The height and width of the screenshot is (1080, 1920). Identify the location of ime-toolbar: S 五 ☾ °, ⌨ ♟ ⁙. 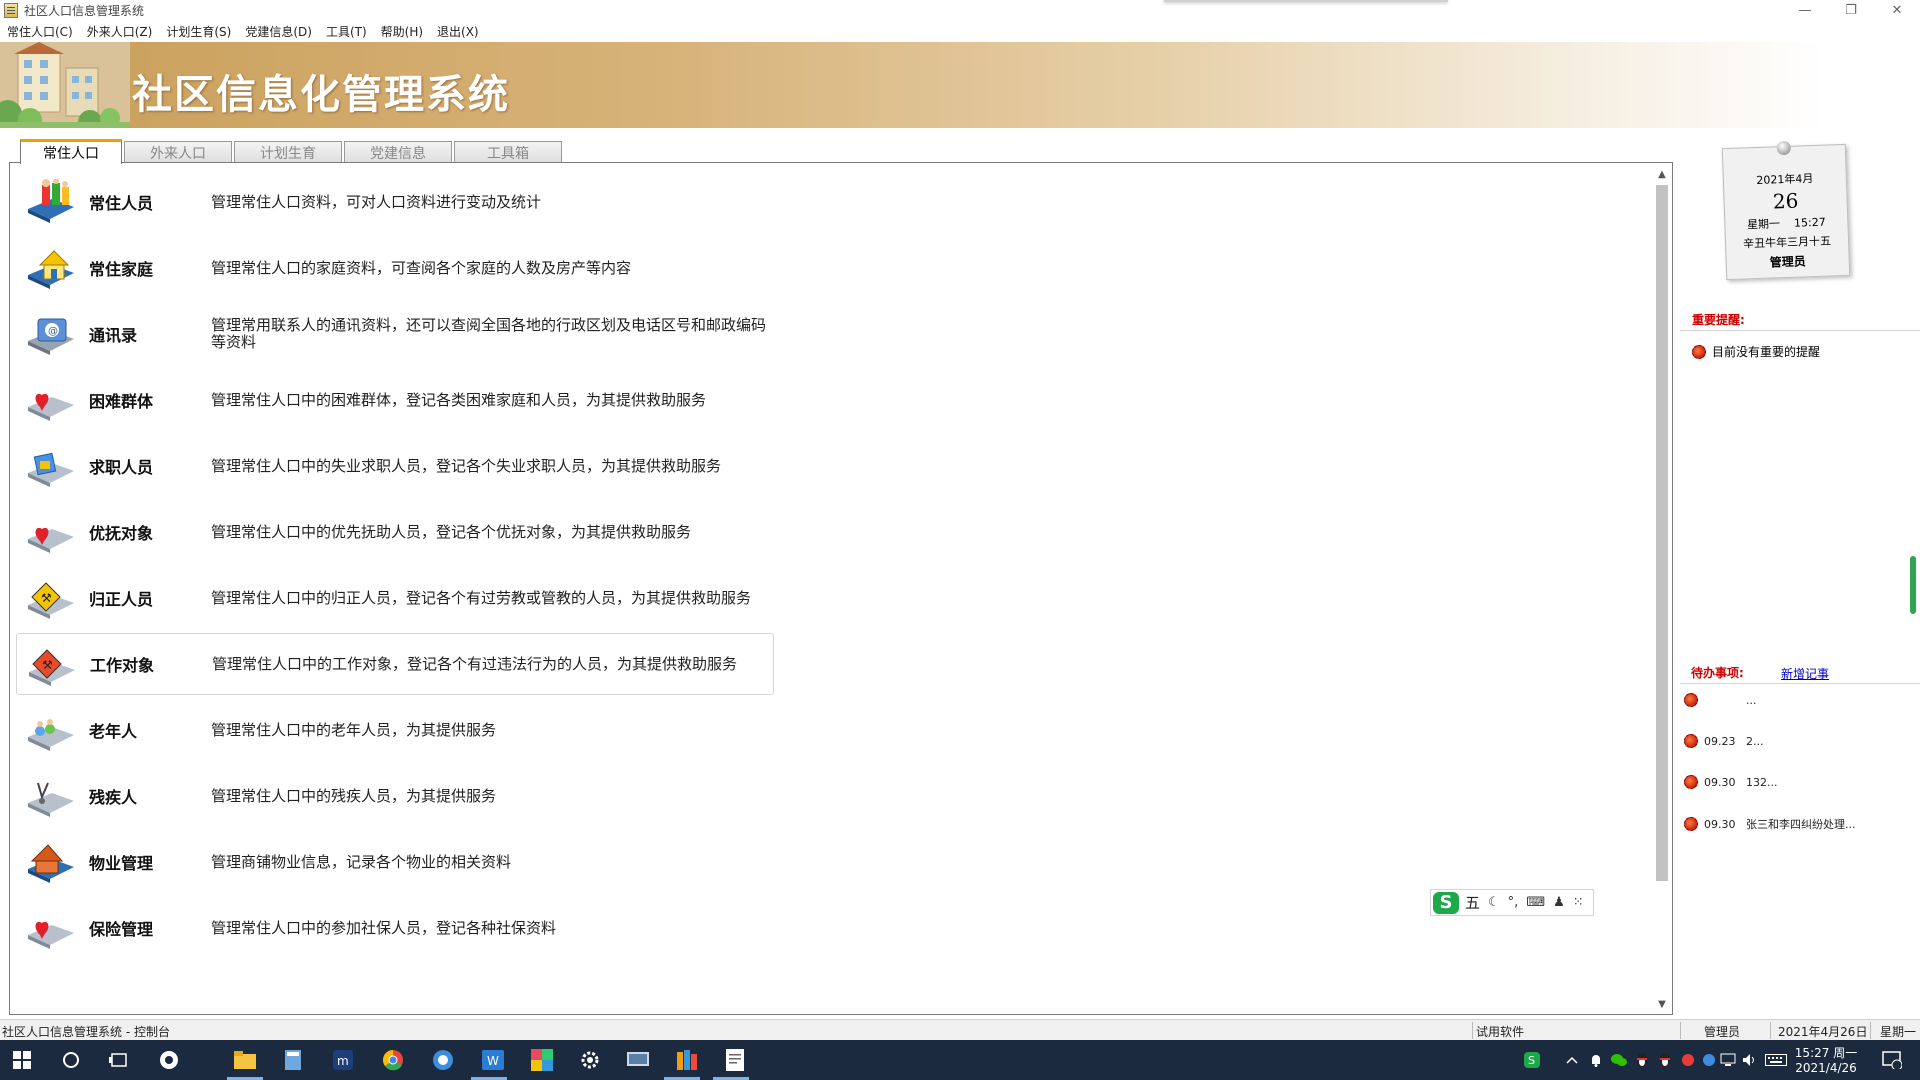
(1512, 902).